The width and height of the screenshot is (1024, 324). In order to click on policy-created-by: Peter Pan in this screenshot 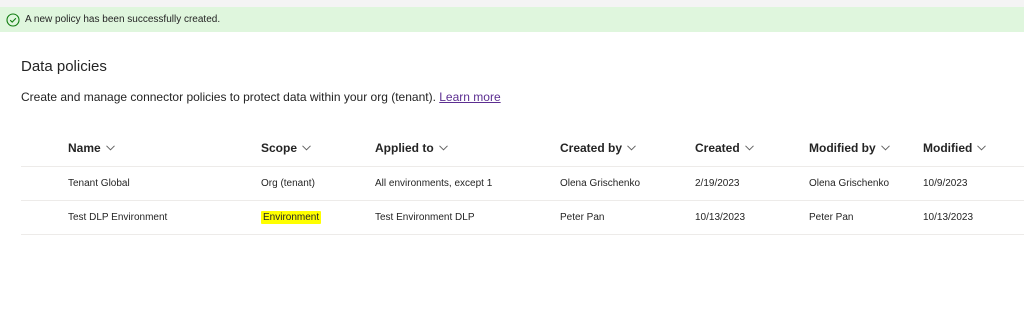, I will do `click(582, 217)`.